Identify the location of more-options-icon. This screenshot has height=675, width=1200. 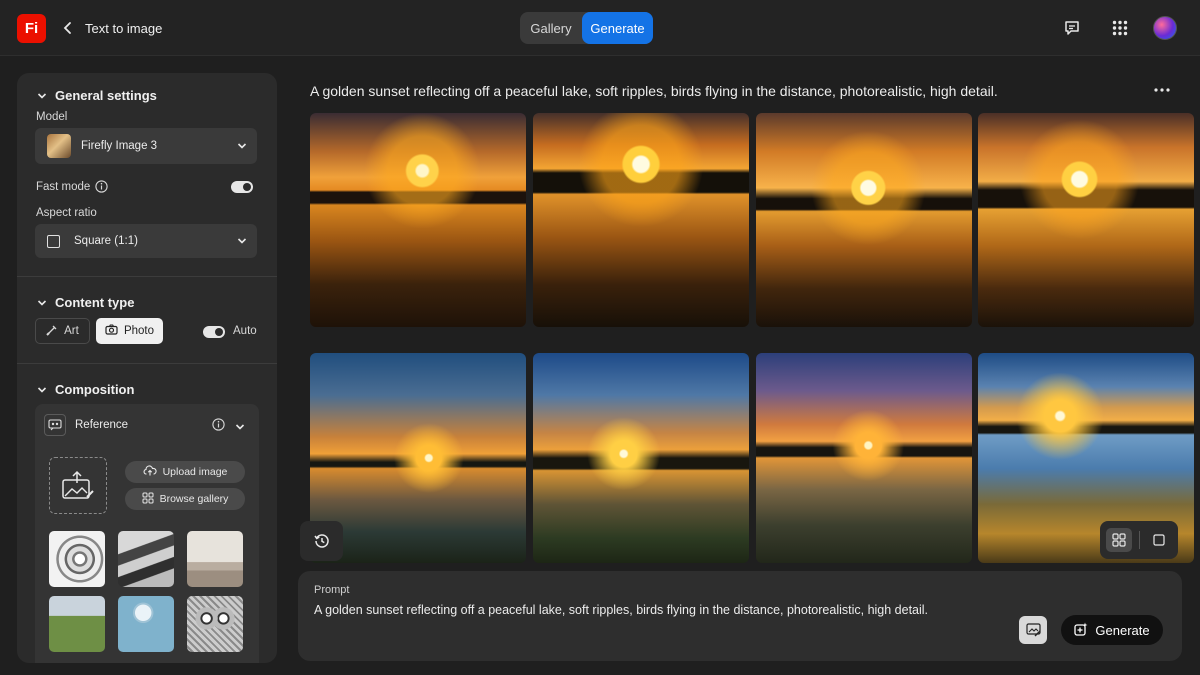
(1162, 90).